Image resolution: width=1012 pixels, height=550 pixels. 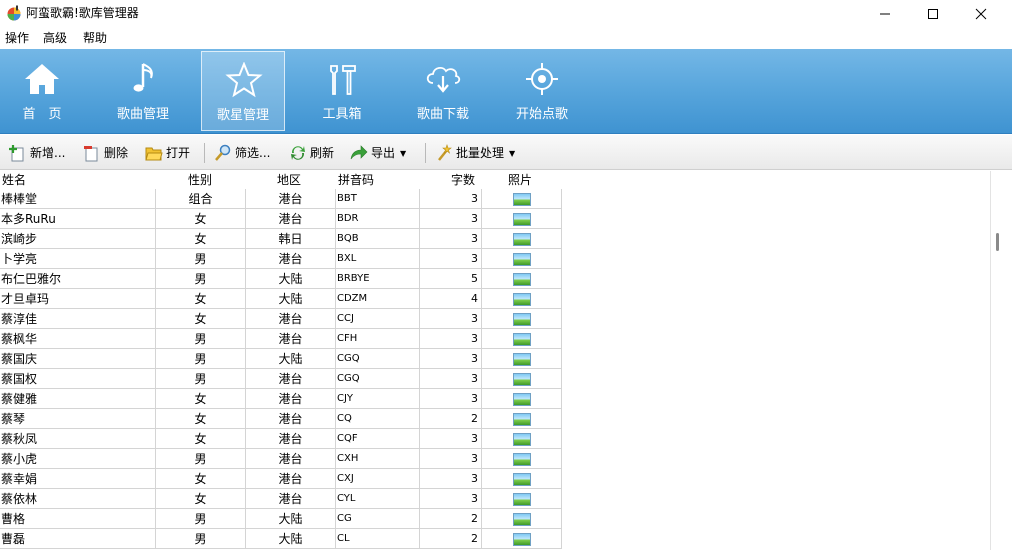 I want to click on cell-pinyin: CGQ, so click(x=378, y=359).